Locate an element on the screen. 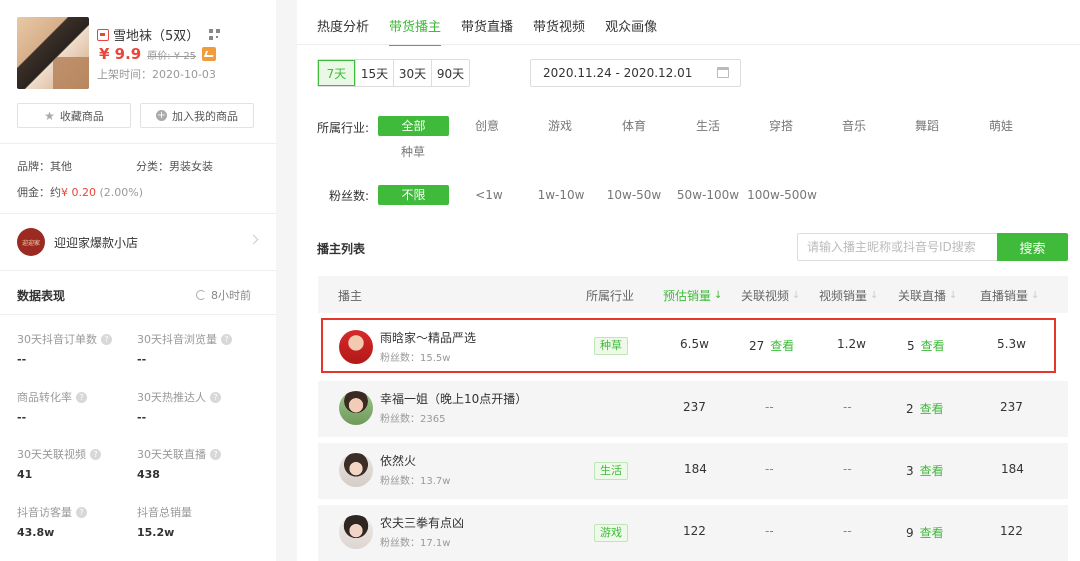  fans-option: 10w-50w is located at coordinates (634, 195).